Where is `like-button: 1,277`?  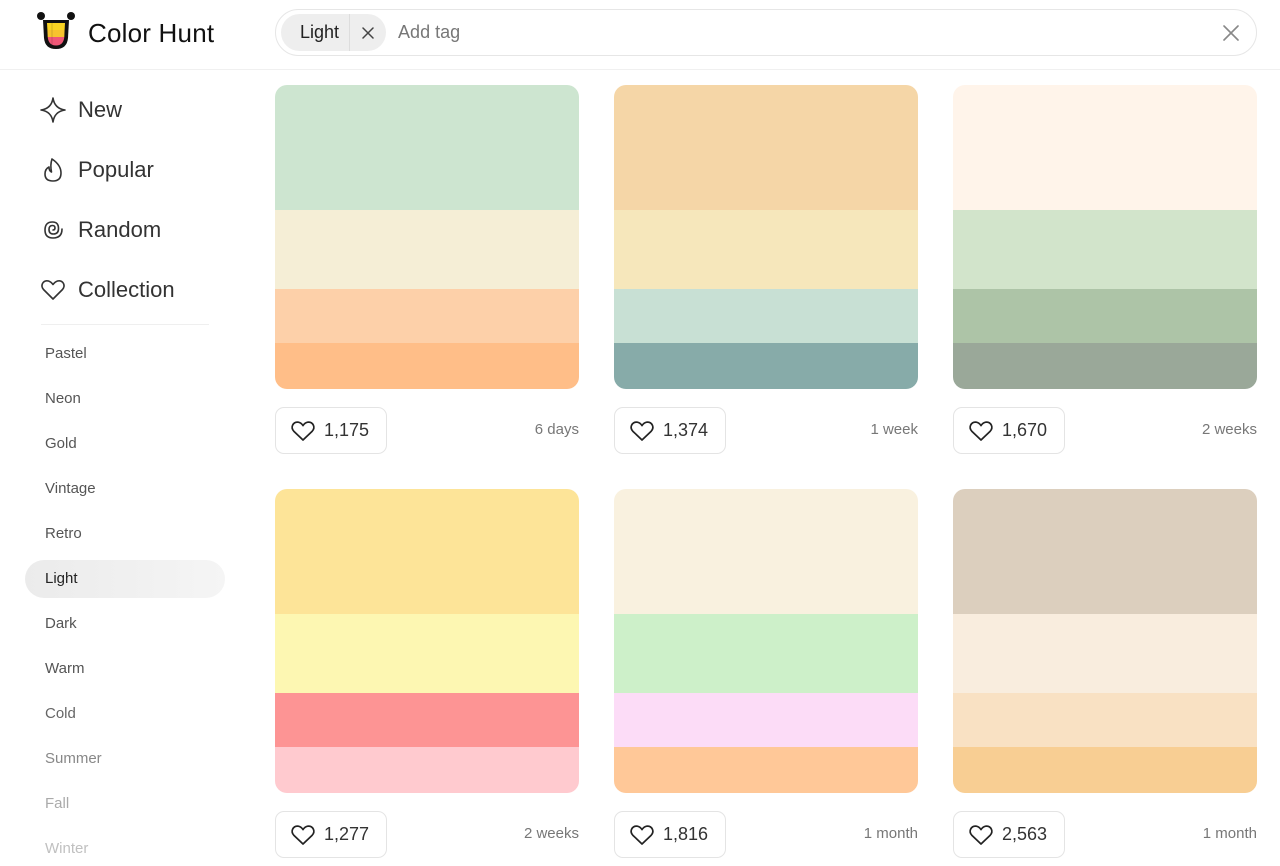
like-button: 1,277 is located at coordinates (331, 834).